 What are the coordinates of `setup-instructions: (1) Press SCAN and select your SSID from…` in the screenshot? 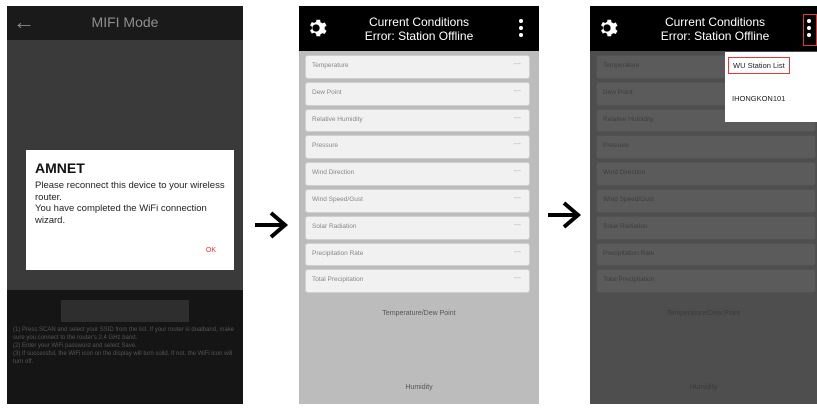 It's located at (124, 346).